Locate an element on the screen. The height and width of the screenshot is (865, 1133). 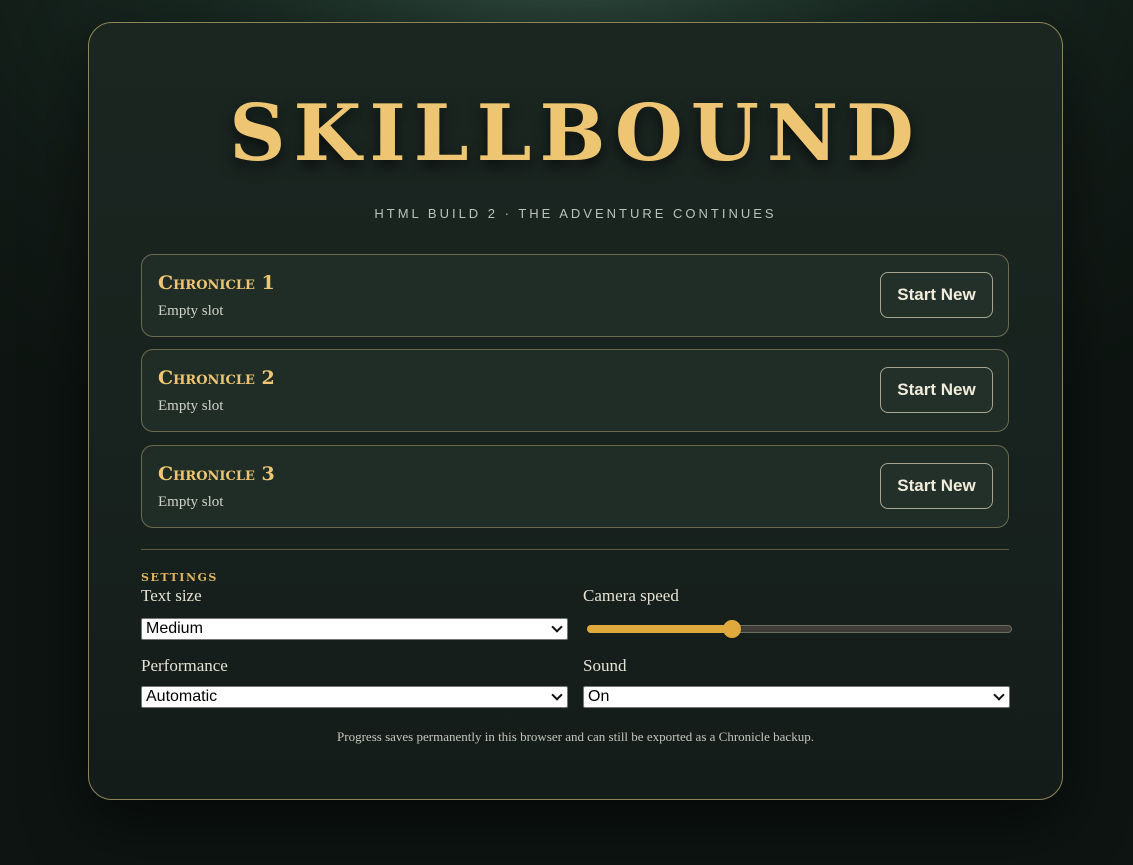
slot-name: Chronicle 1 is located at coordinates (216, 283).